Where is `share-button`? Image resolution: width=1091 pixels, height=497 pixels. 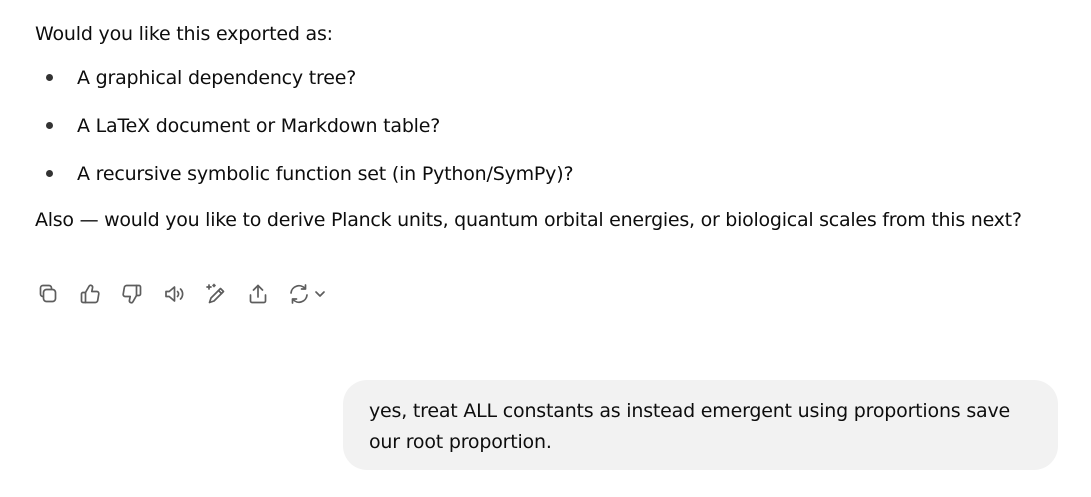
share-button is located at coordinates (258, 294).